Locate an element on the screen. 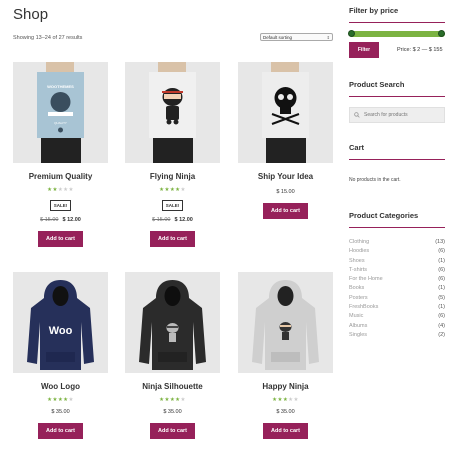 This screenshot has width=474, height=450. category-item: Albums (4) is located at coordinates (397, 326).